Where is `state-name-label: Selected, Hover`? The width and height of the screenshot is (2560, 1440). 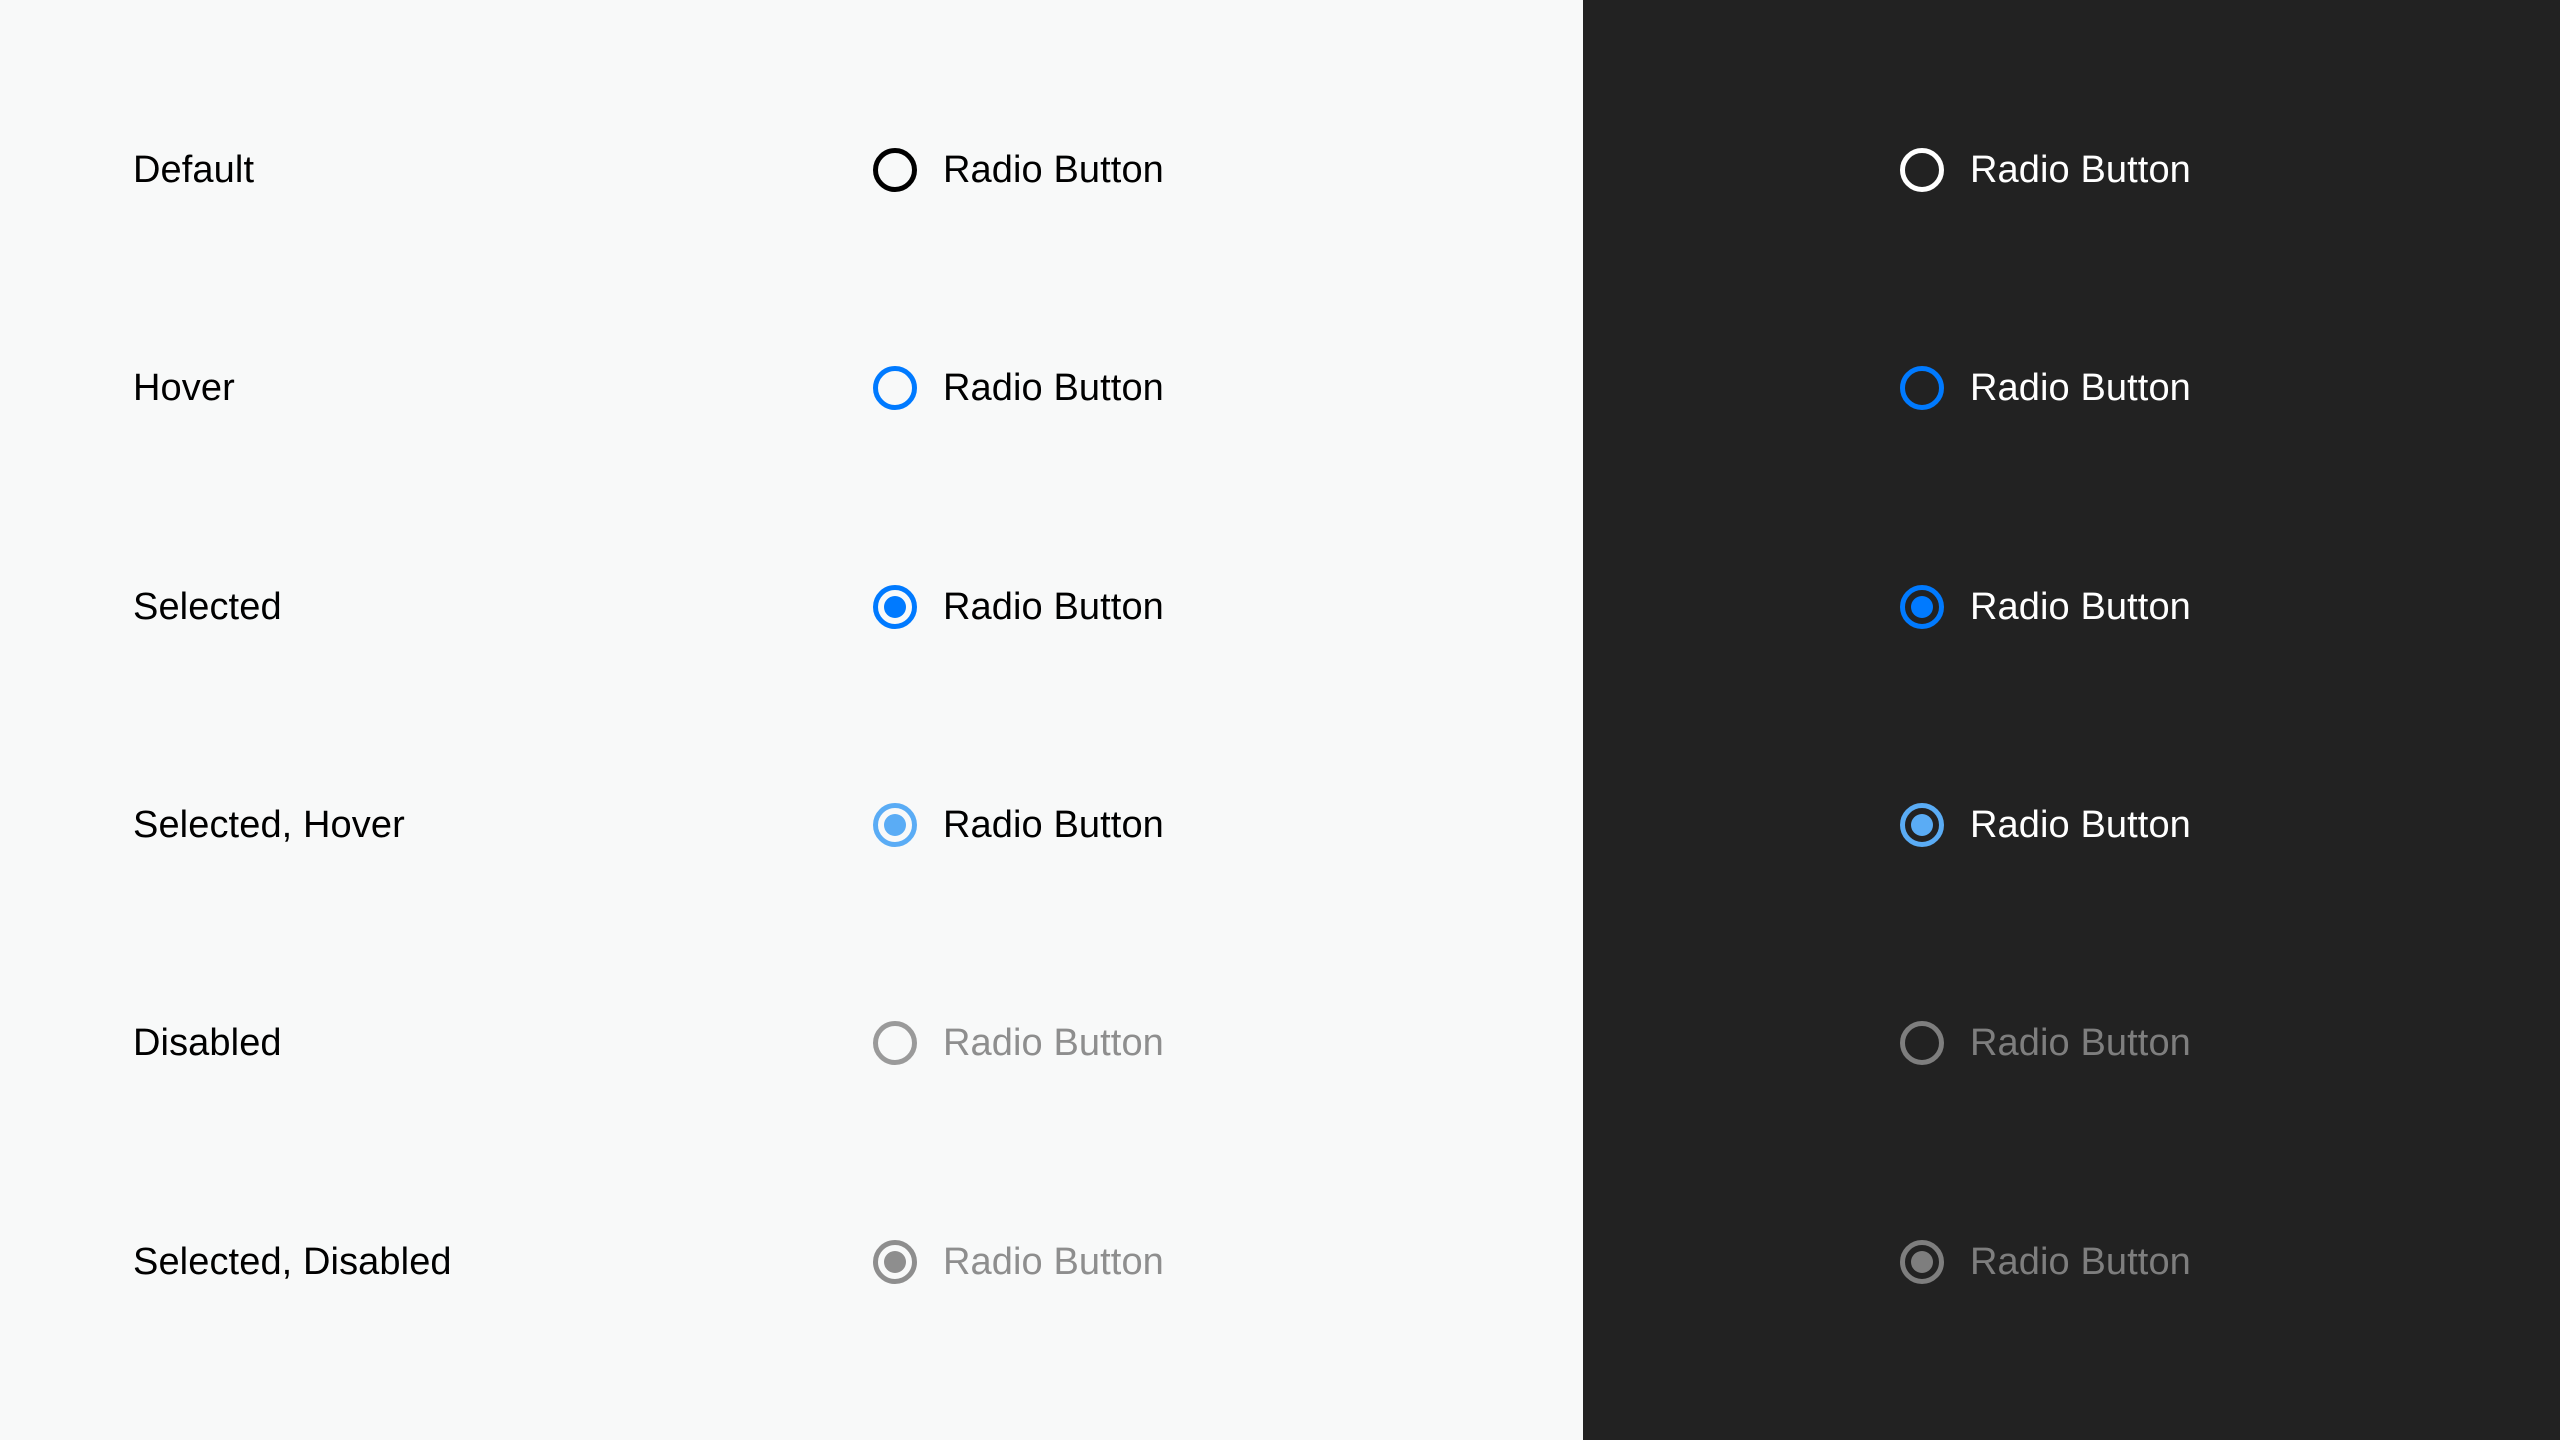 state-name-label: Selected, Hover is located at coordinates (269, 825).